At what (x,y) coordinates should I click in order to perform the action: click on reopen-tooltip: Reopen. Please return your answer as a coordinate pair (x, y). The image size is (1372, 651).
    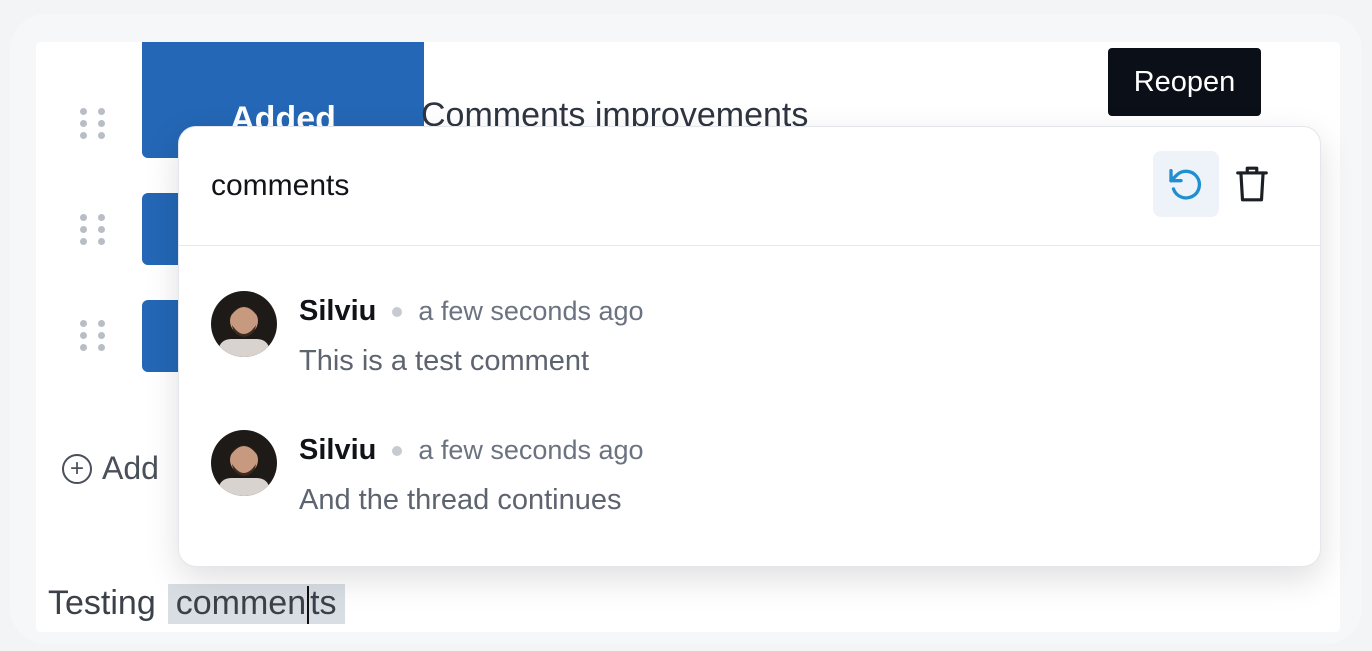
    Looking at the image, I should click on (1184, 82).